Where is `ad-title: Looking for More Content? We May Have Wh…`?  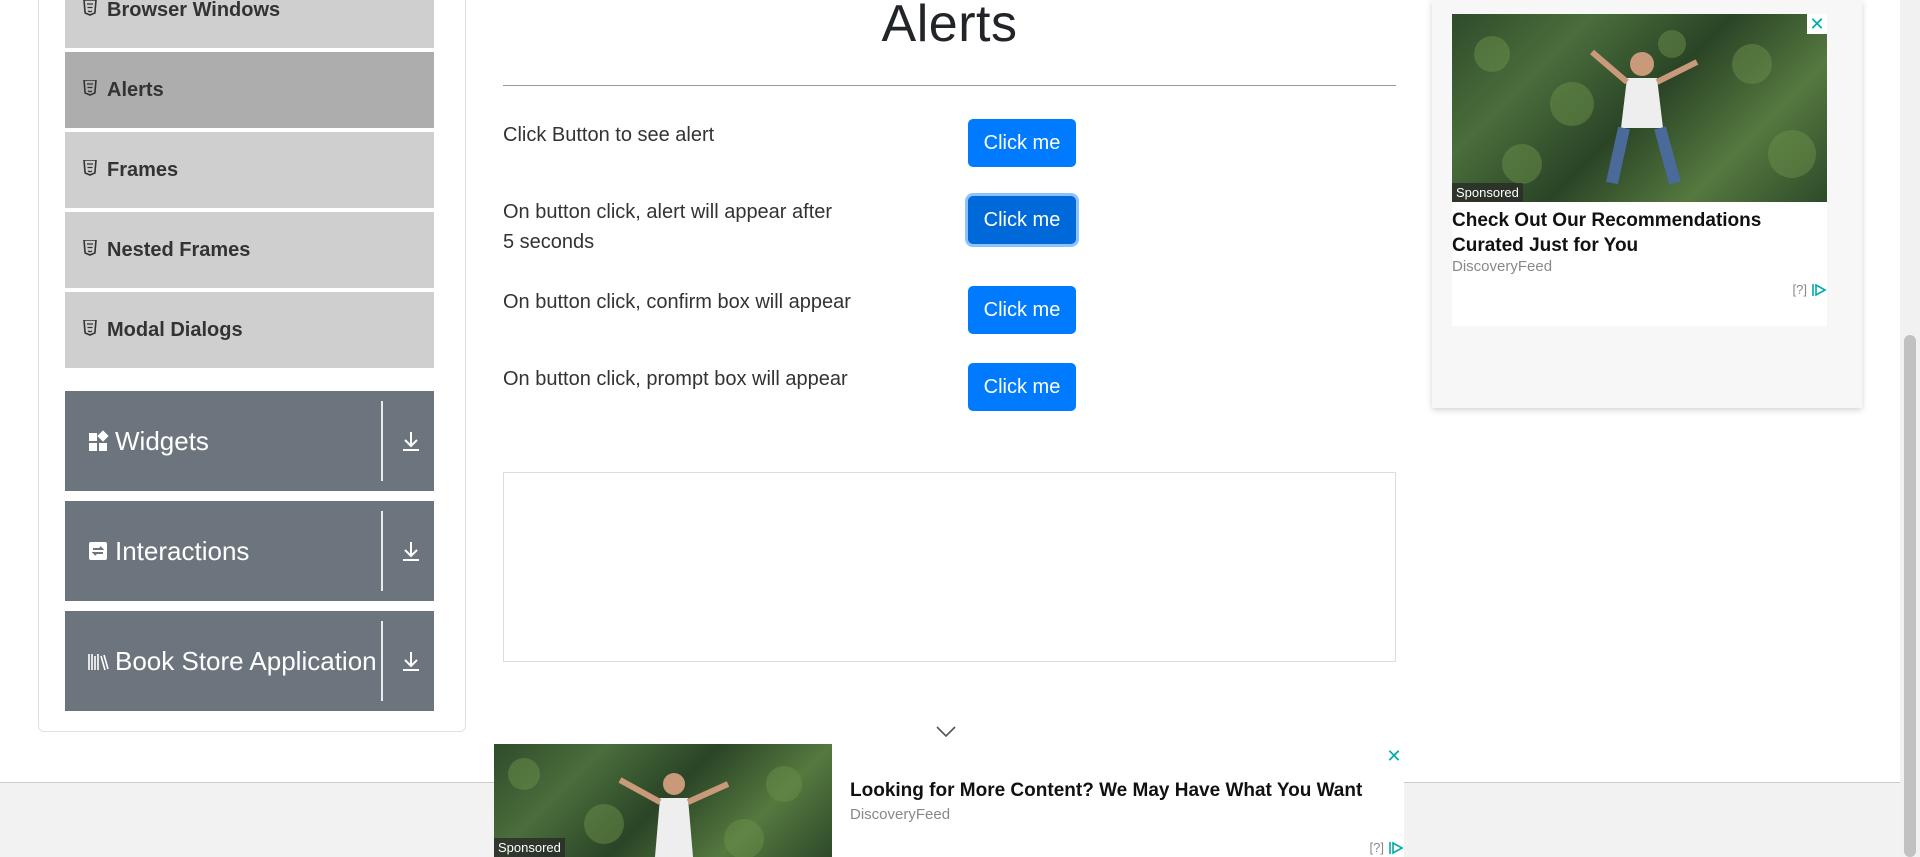 ad-title: Looking for More Content? We May Have Wh… is located at coordinates (1106, 791).